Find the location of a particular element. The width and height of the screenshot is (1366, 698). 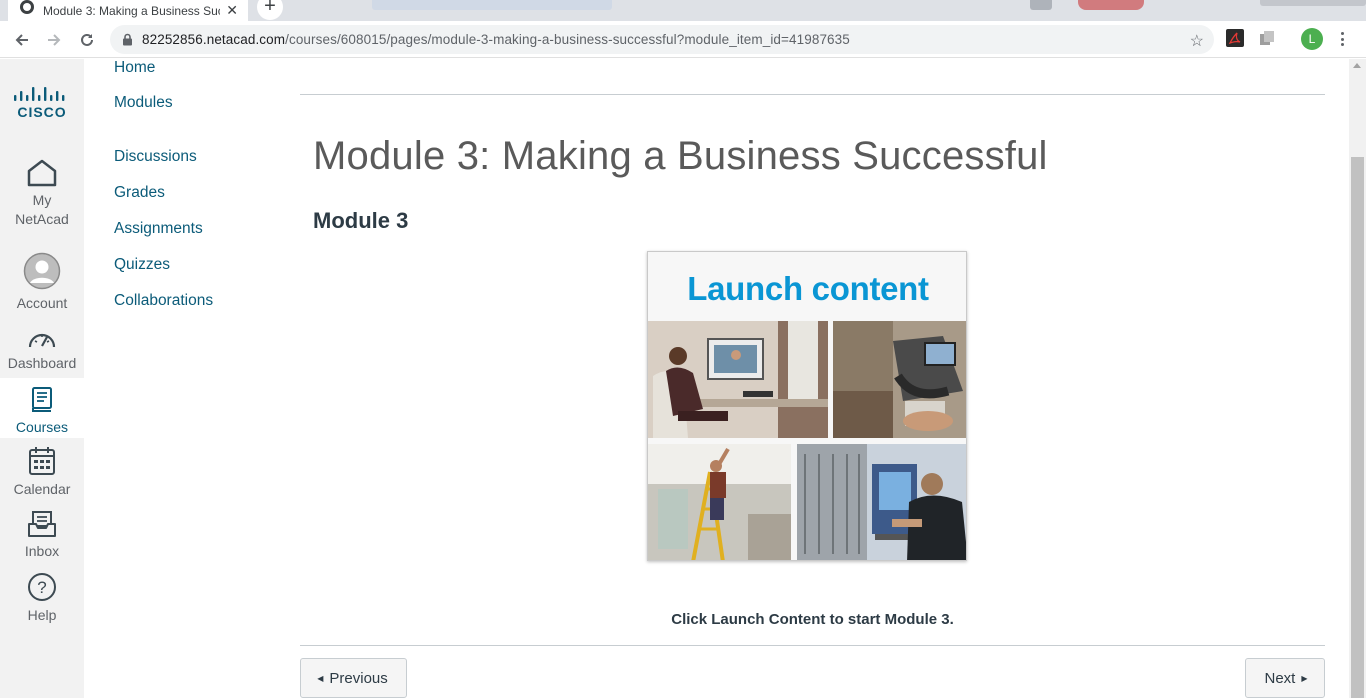

calendar-icon is located at coordinates (42, 461).